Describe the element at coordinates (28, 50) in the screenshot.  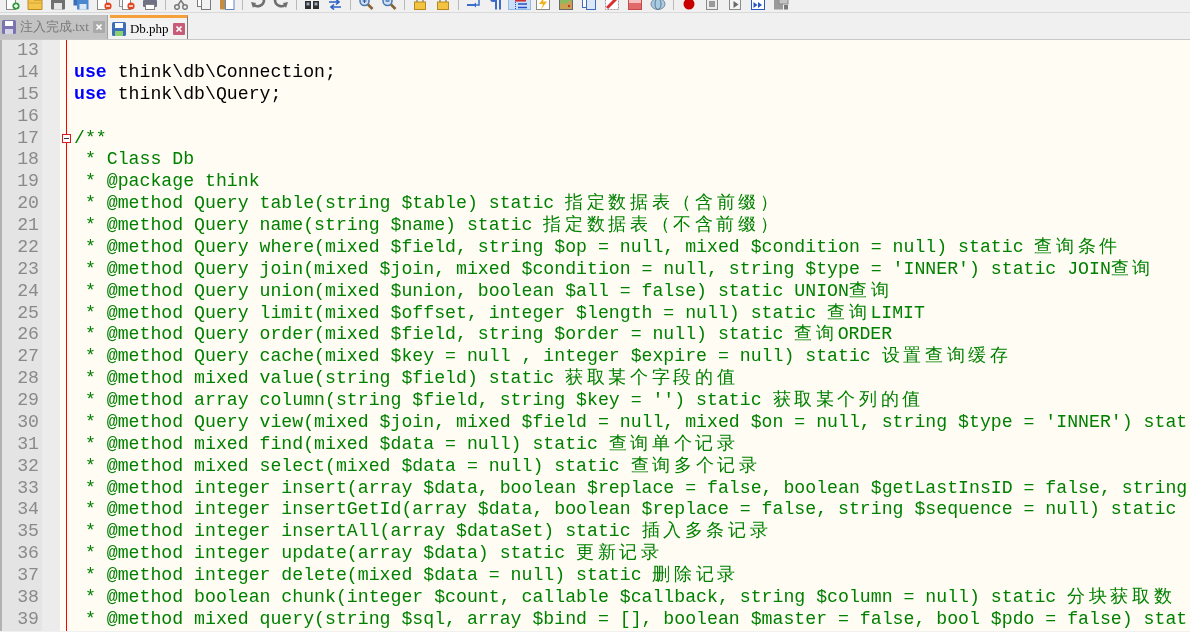
I see `line-number: 13` at that location.